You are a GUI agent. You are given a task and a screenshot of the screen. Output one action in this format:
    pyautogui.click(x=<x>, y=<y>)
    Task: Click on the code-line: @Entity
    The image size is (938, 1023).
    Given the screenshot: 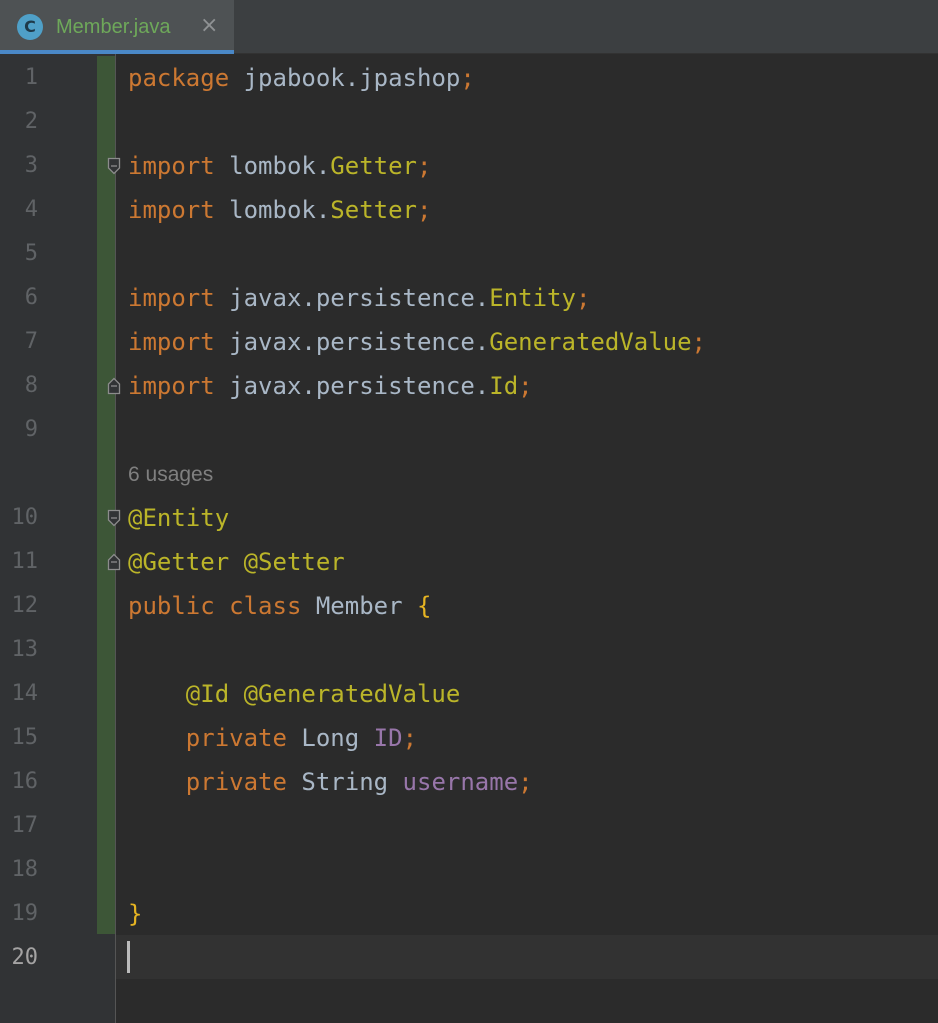 What is the action you would take?
    pyautogui.click(x=178, y=518)
    